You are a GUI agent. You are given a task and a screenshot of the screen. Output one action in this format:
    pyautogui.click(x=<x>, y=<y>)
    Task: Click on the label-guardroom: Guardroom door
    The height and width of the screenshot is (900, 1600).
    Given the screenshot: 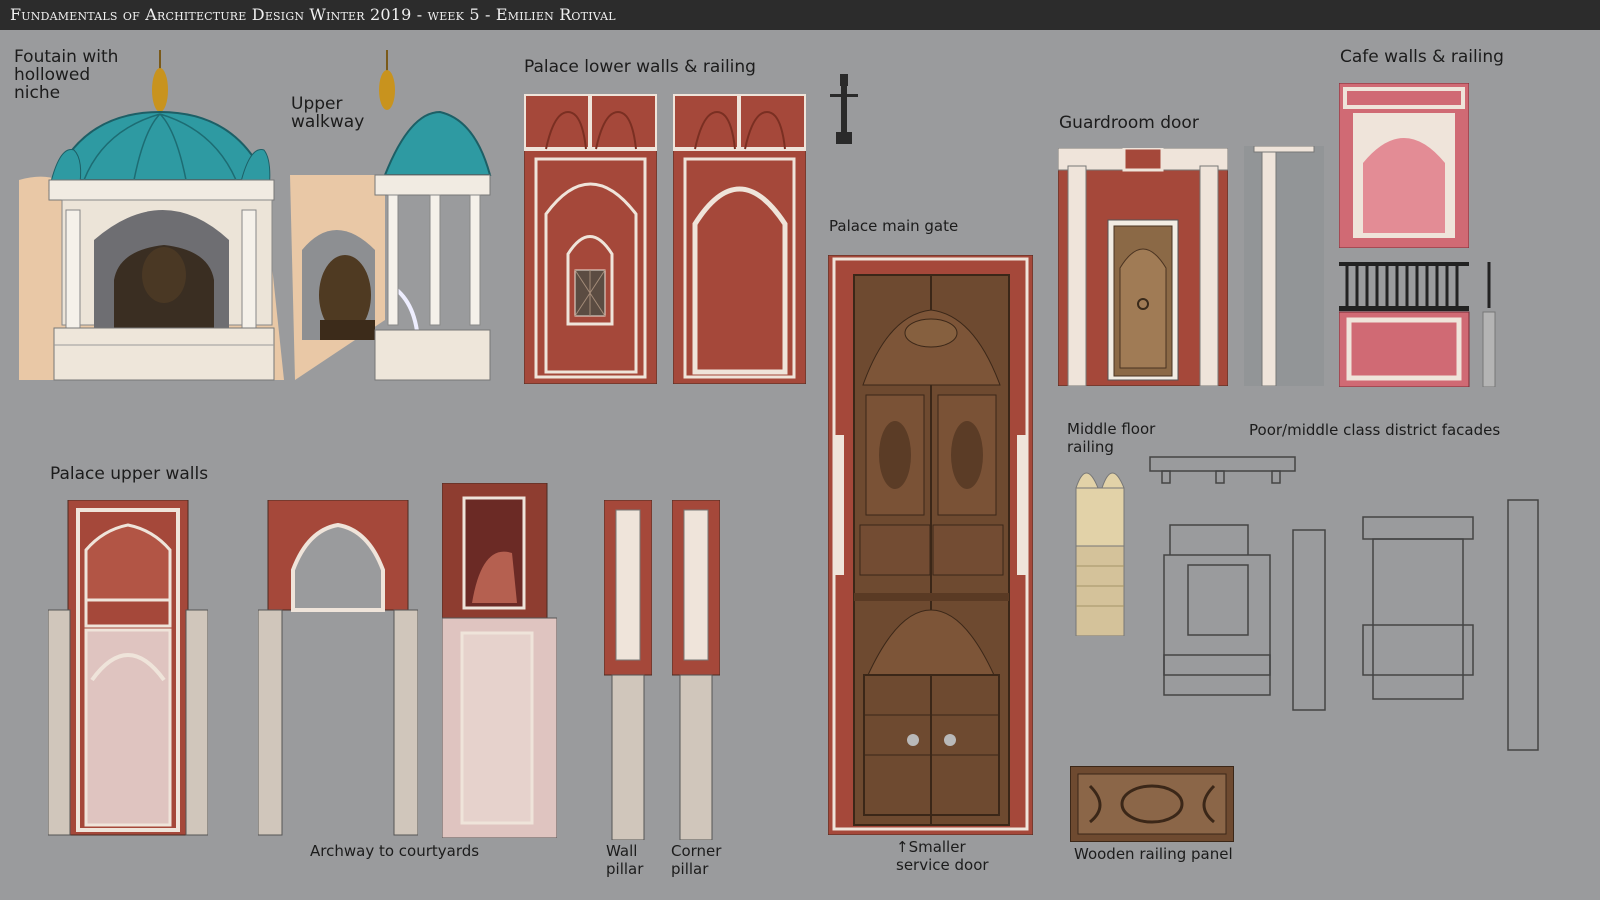 What is the action you would take?
    pyautogui.click(x=1129, y=123)
    